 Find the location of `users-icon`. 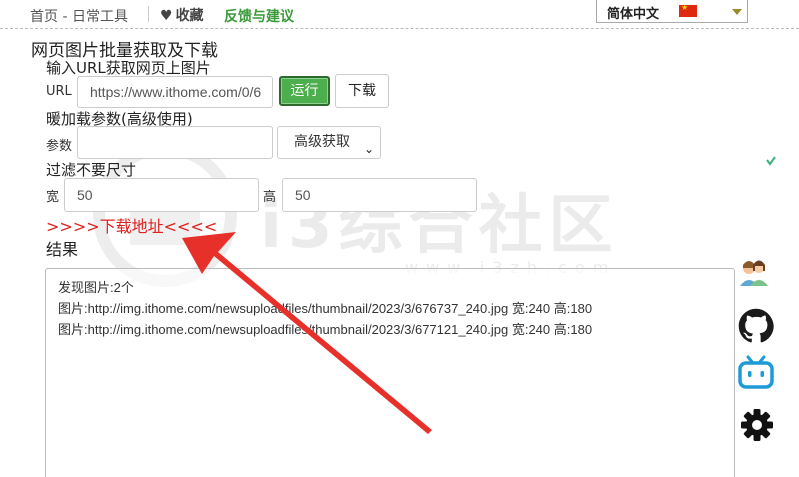

users-icon is located at coordinates (754, 272).